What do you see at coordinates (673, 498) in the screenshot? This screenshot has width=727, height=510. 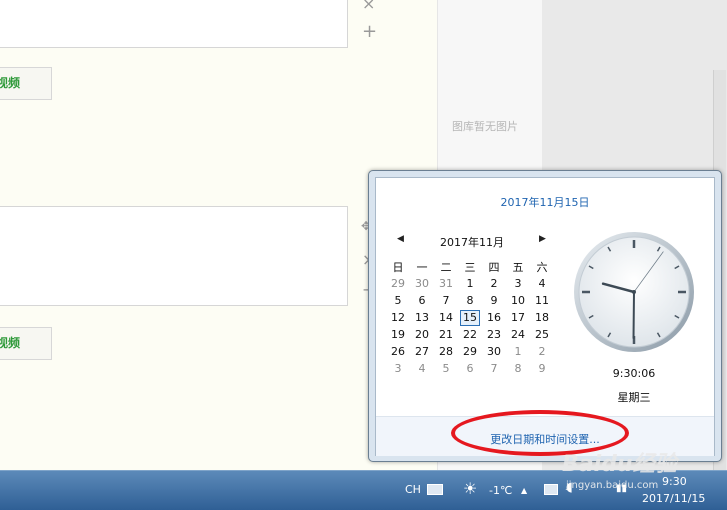 I see `clock-date: 2017/11/15` at bounding box center [673, 498].